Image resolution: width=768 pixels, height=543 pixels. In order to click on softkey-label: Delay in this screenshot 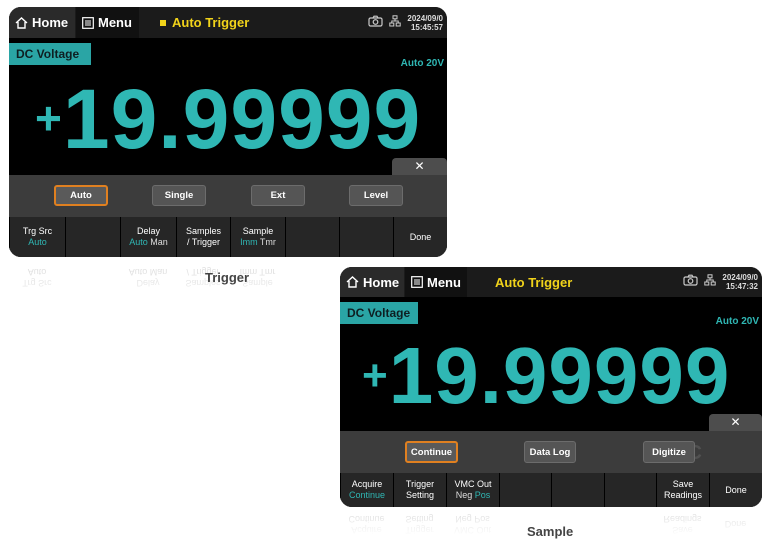, I will do `click(148, 231)`.